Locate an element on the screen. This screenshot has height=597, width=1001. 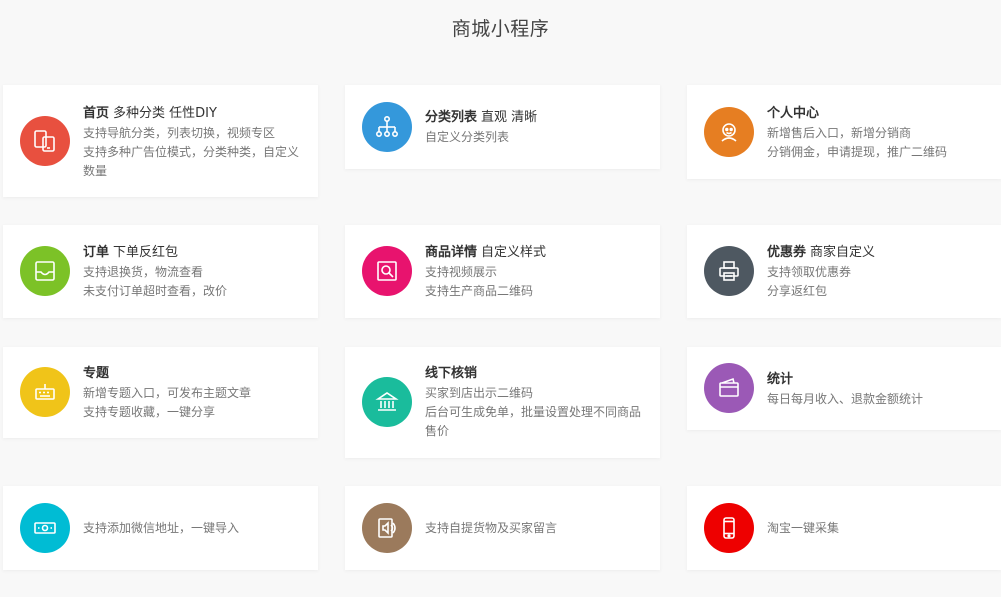
card-desc-line: 支持自提货物及买家留言 is located at coordinates (491, 528).